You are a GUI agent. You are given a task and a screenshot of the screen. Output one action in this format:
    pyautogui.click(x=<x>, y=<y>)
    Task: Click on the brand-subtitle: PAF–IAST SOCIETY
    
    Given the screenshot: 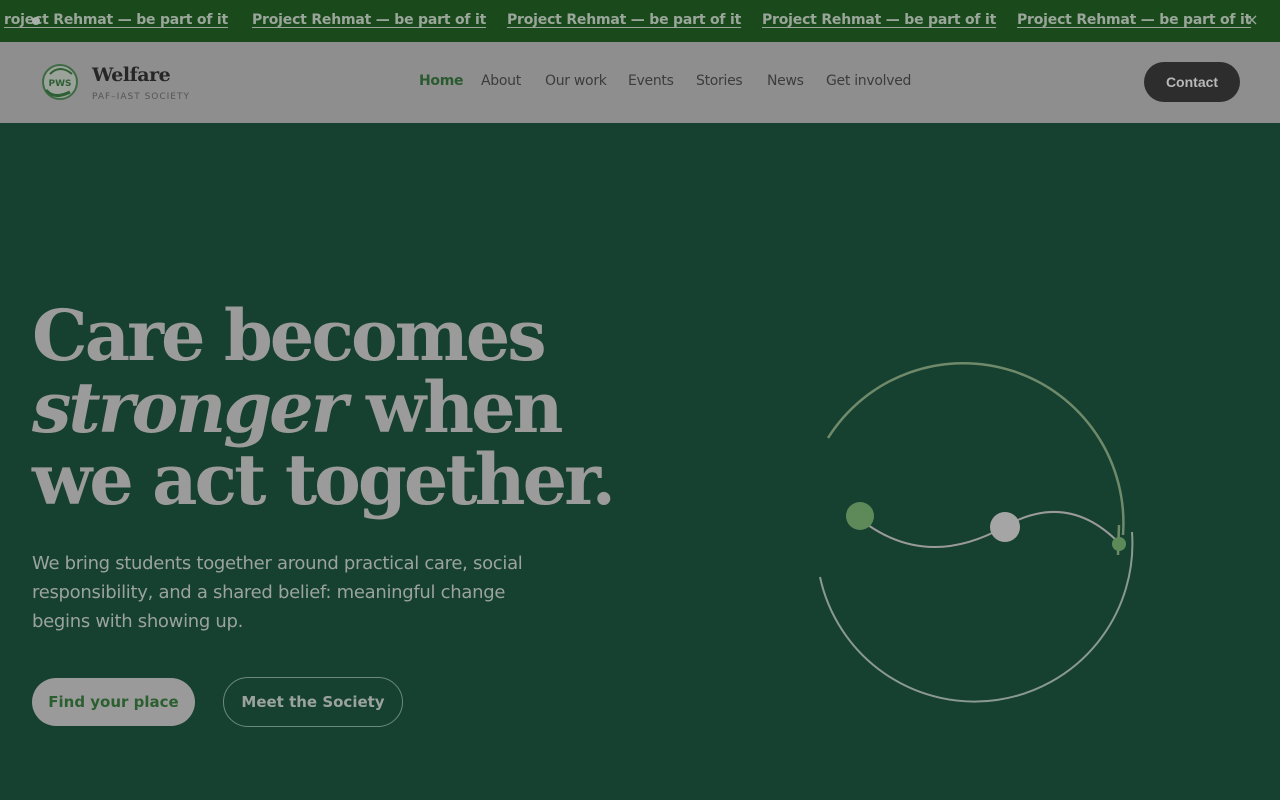 What is the action you would take?
    pyautogui.click(x=141, y=97)
    